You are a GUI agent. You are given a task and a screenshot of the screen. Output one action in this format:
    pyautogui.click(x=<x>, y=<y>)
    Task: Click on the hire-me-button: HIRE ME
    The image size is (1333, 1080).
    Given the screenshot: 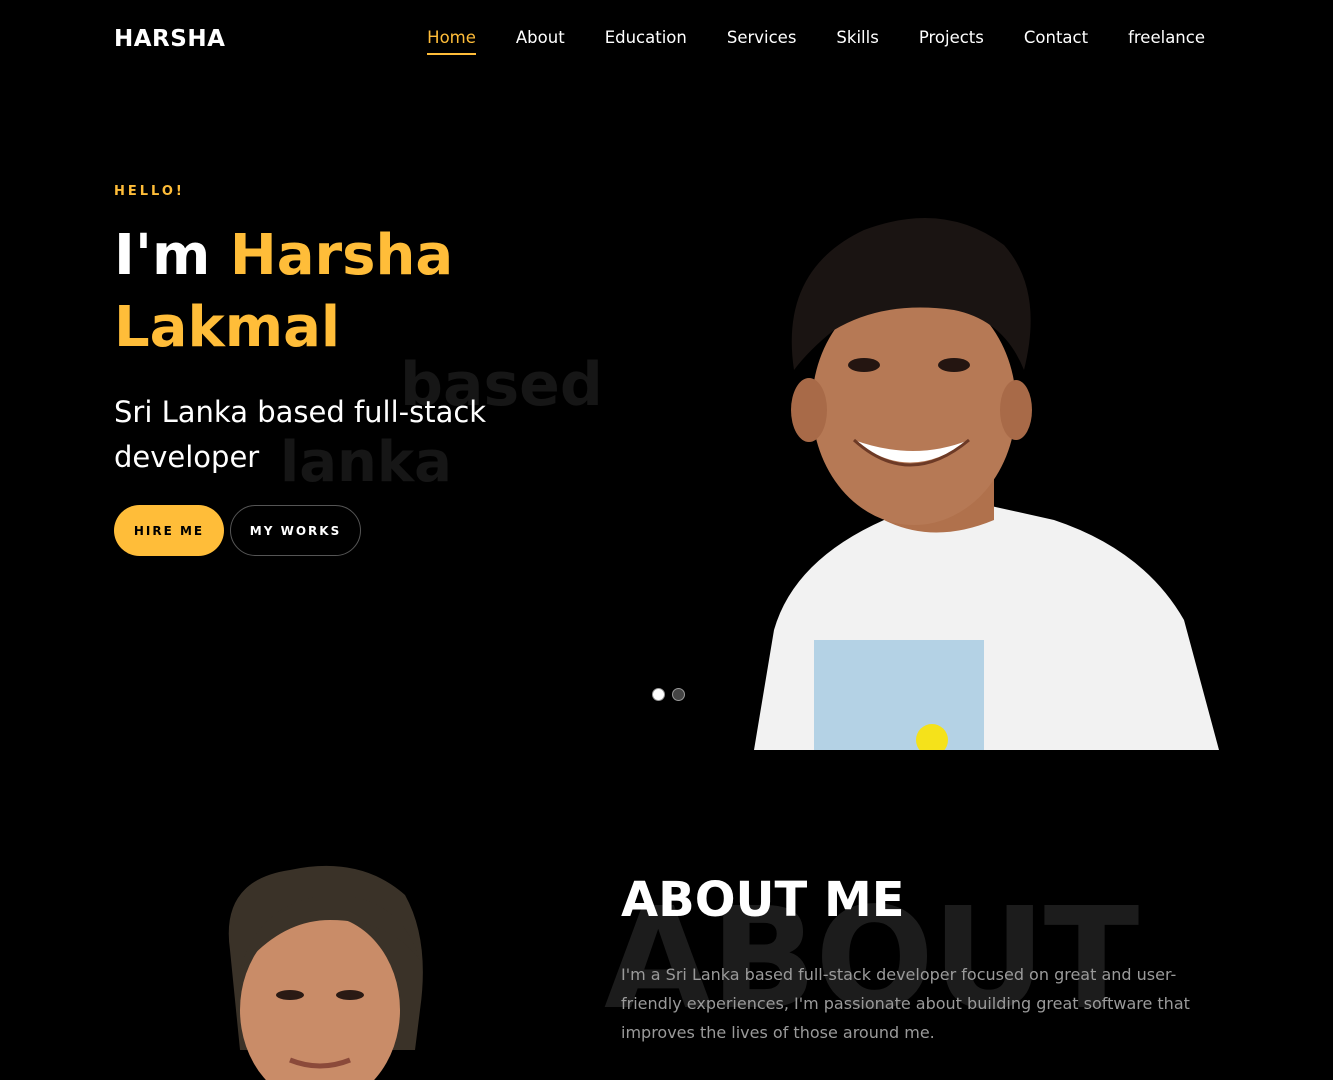 What is the action you would take?
    pyautogui.click(x=169, y=530)
    